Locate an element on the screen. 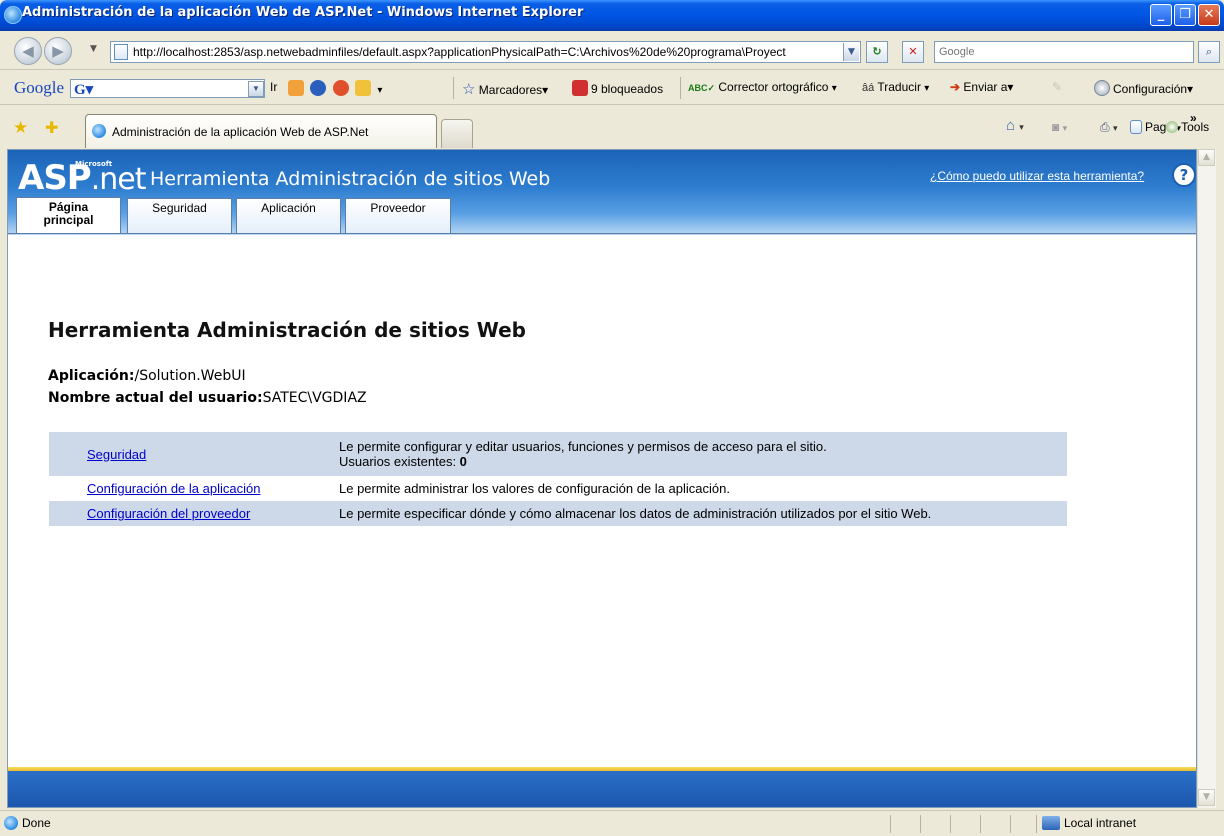 This screenshot has height=836, width=1224. settings-label: Configuración▾ is located at coordinates (1153, 89).